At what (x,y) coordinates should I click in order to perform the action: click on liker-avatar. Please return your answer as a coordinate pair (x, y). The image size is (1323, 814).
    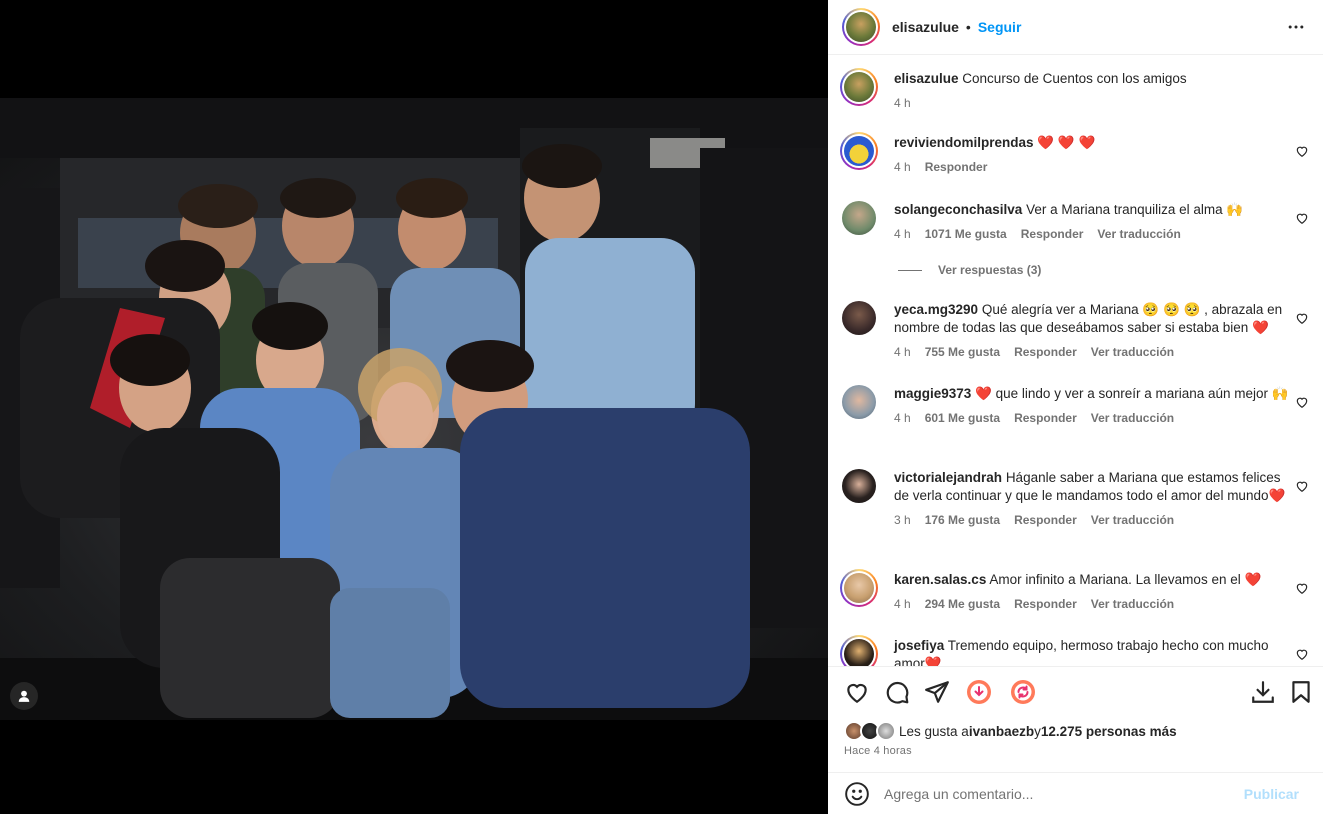
    Looking at the image, I should click on (886, 731).